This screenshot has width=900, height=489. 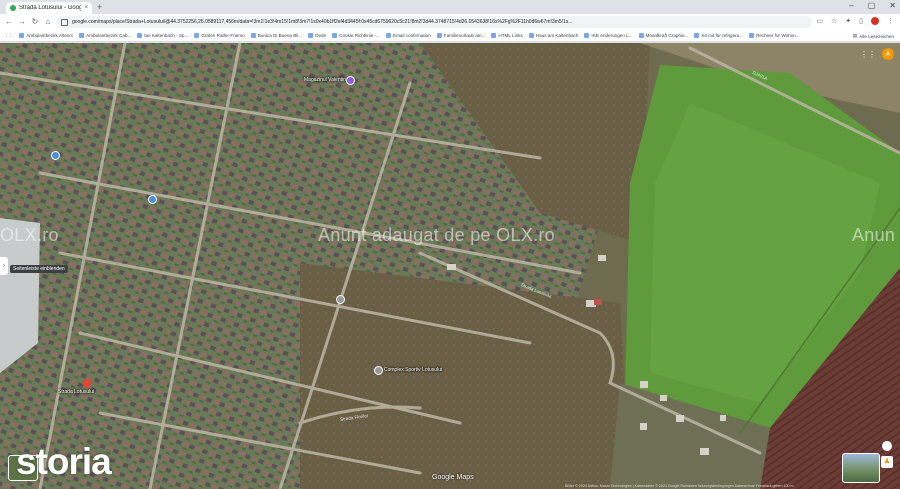 I want to click on watermark-left: OLX.ro, so click(x=29, y=235).